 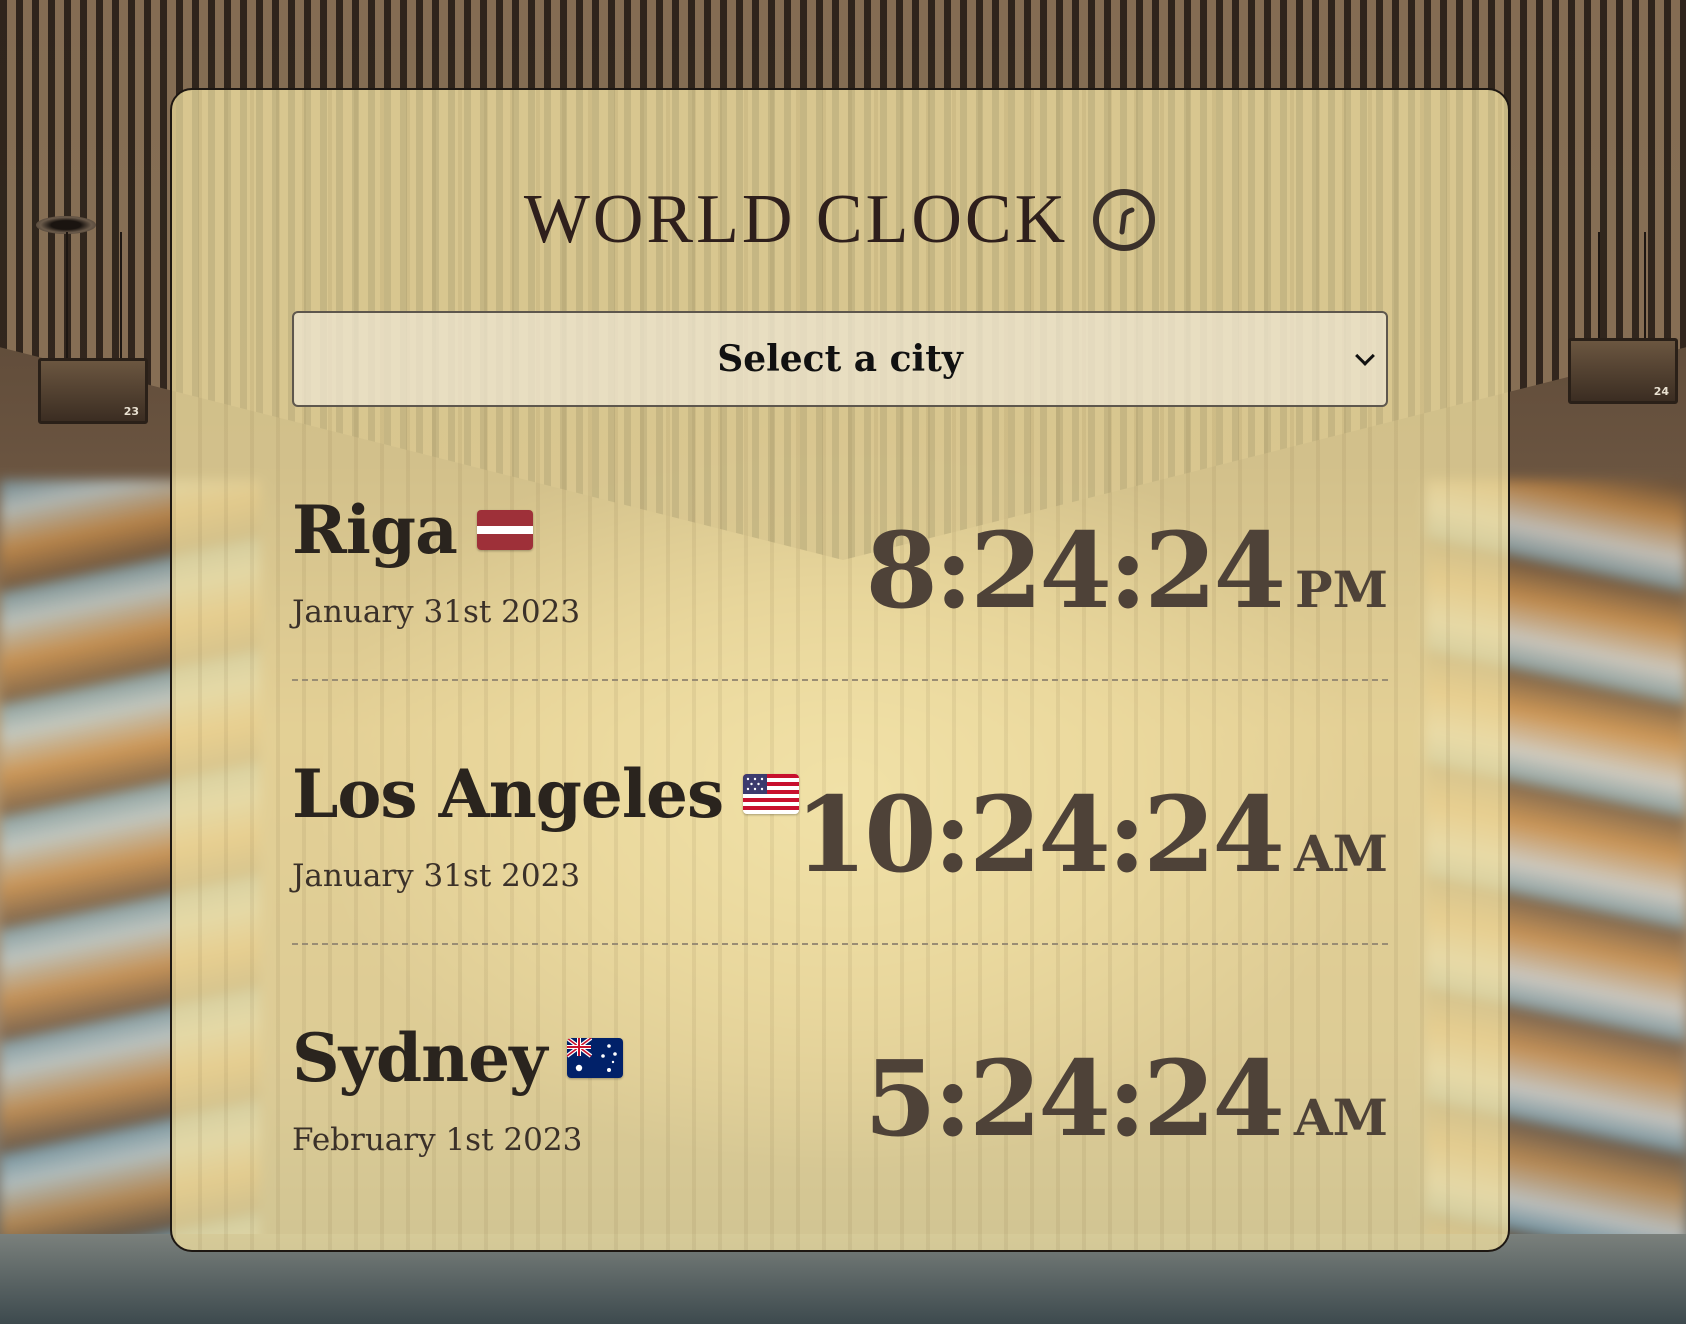 I want to click on platform-number: 23, so click(x=131, y=411).